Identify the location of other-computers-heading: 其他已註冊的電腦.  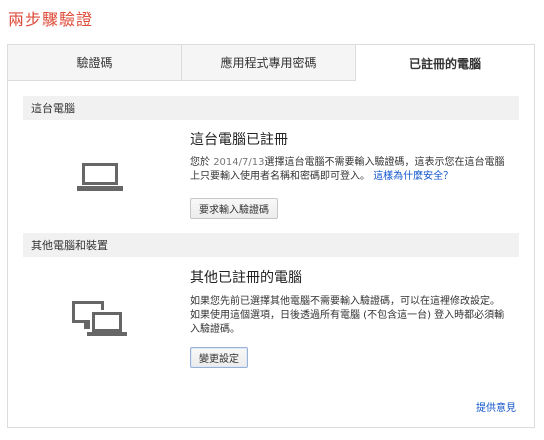
(246, 278).